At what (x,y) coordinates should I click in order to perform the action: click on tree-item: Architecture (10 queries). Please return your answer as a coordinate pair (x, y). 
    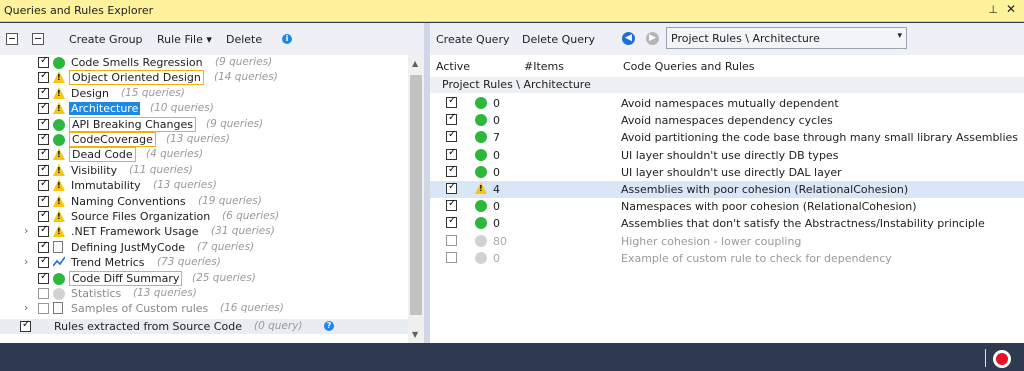
    Looking at the image, I should click on (204, 108).